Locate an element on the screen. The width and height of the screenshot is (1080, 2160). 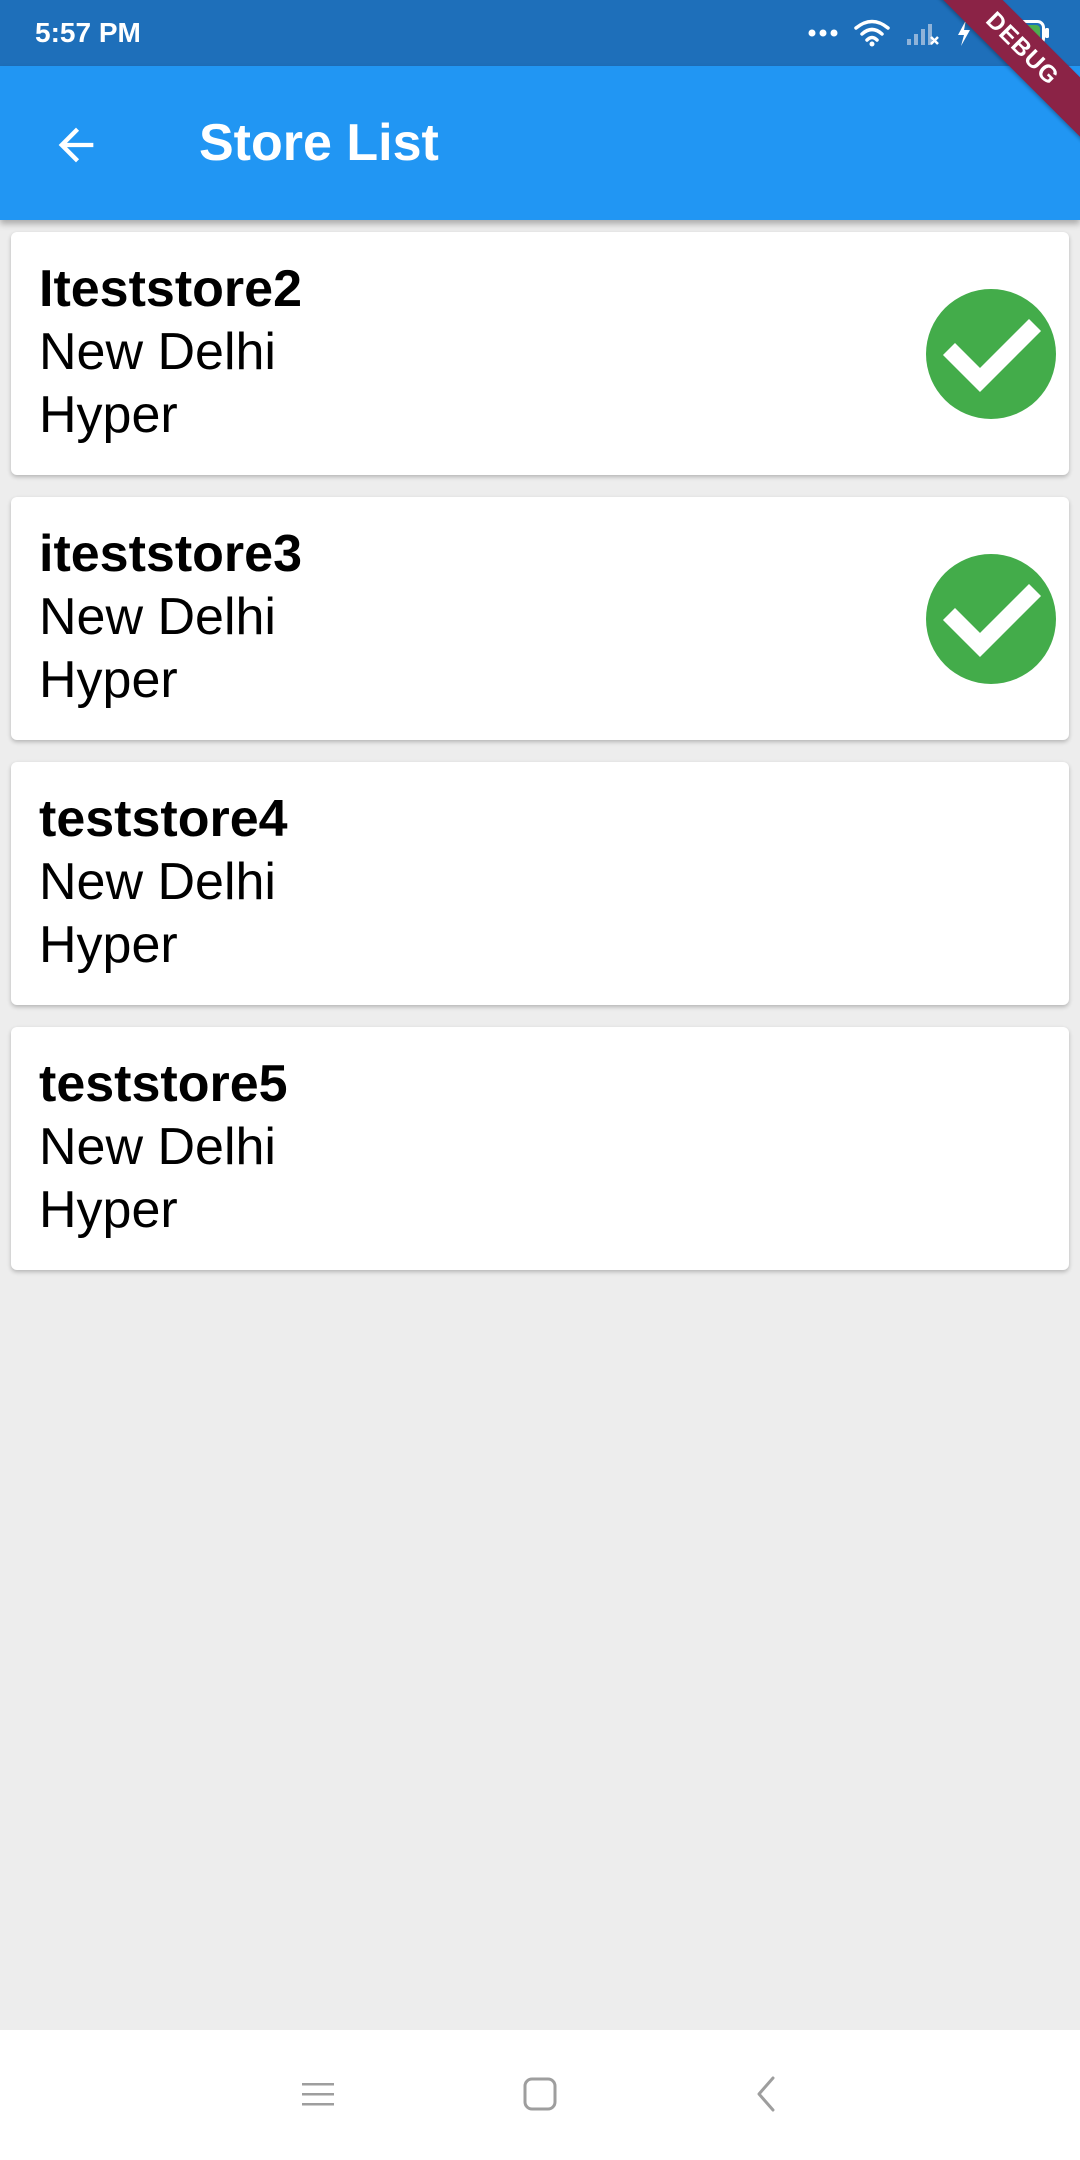
status-time: 5:57 PM is located at coordinates (88, 32).